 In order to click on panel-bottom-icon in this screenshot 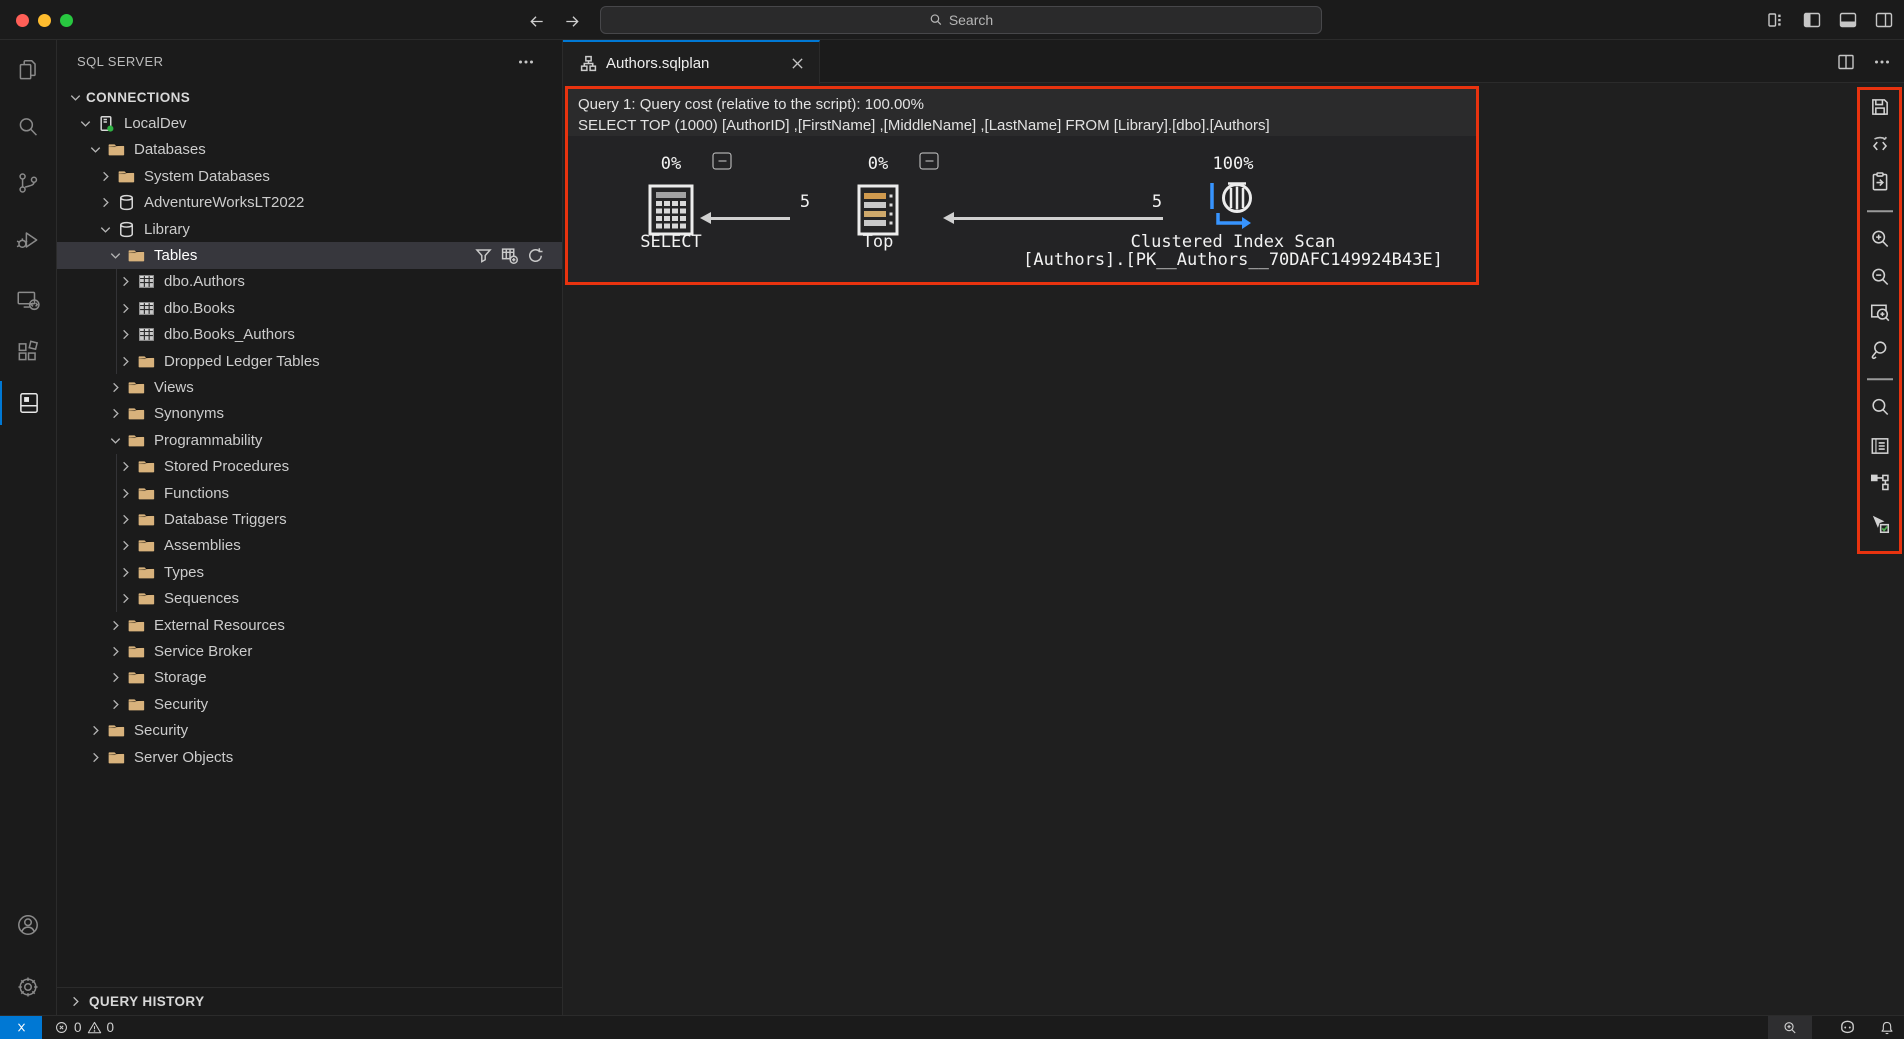, I will do `click(1848, 20)`.